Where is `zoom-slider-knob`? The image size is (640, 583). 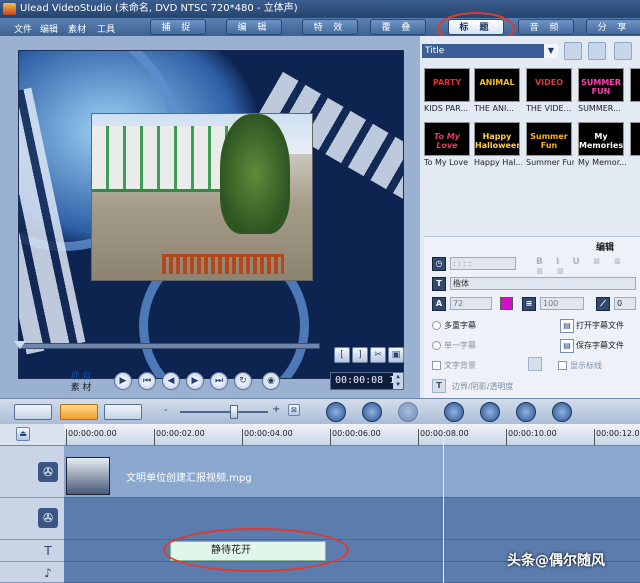
zoom-slider-knob is located at coordinates (234, 412).